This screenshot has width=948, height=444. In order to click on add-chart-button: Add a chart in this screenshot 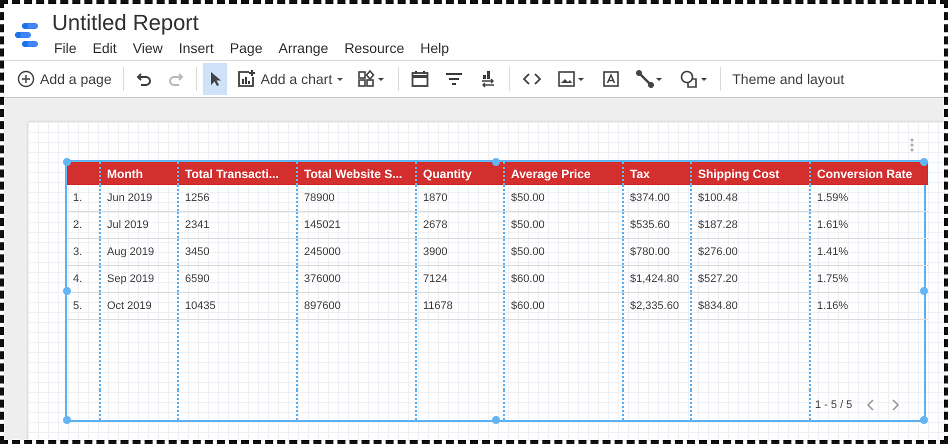, I will do `click(289, 79)`.